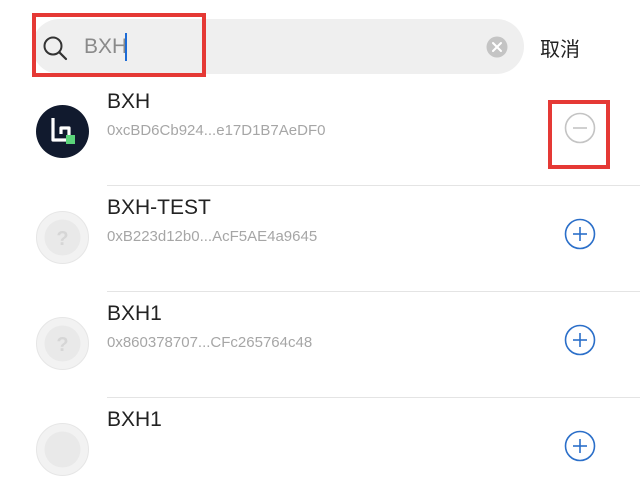 This screenshot has height=504, width=640. What do you see at coordinates (212, 236) in the screenshot?
I see `token-address: 0xB223d12b0...AcF5AE4a9645` at bounding box center [212, 236].